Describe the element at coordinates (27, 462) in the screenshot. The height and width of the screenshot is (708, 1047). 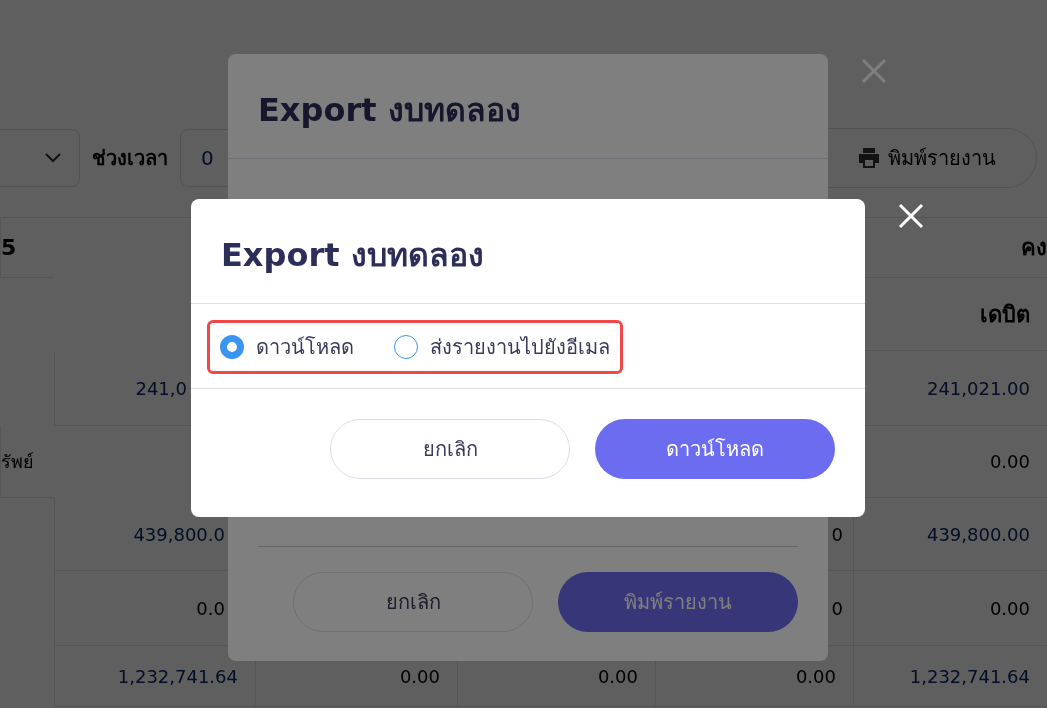
I see `table-cell: รัพย์` at that location.